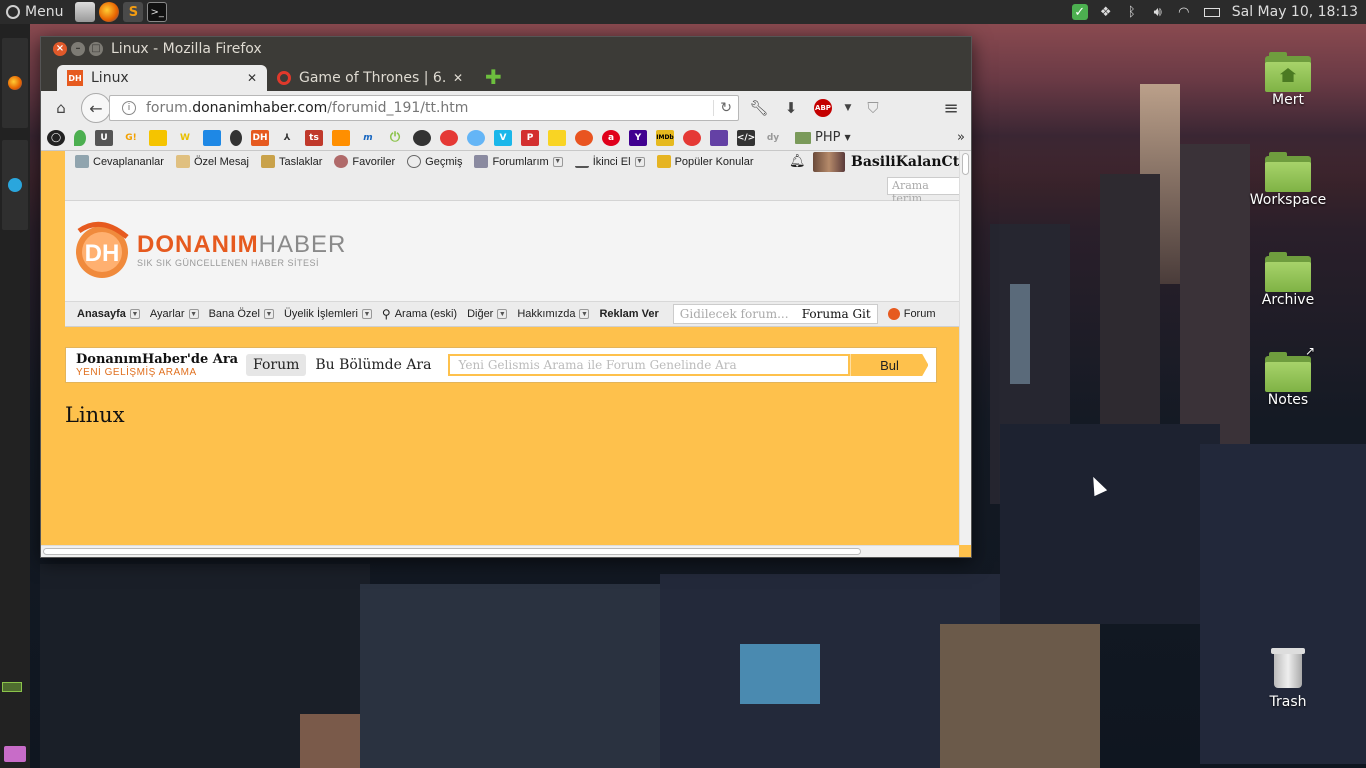 The height and width of the screenshot is (768, 1366). What do you see at coordinates (487, 314) in the screenshot?
I see `menu-diger: Diğer ▼` at bounding box center [487, 314].